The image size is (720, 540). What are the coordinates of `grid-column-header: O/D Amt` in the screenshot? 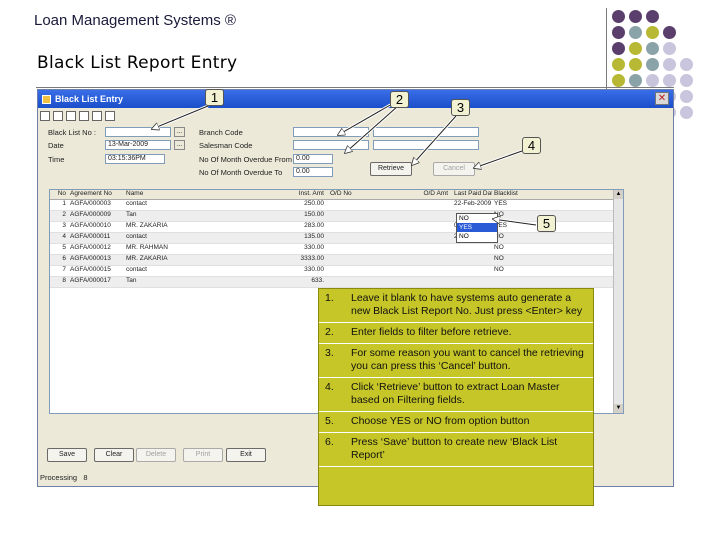 It's located at (412, 194).